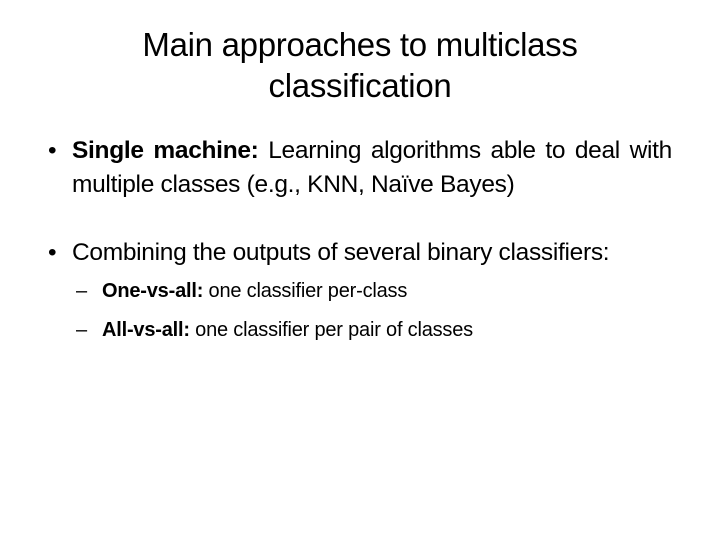  Describe the element at coordinates (165, 150) in the screenshot. I see `bullet-term: Single machine:` at that location.